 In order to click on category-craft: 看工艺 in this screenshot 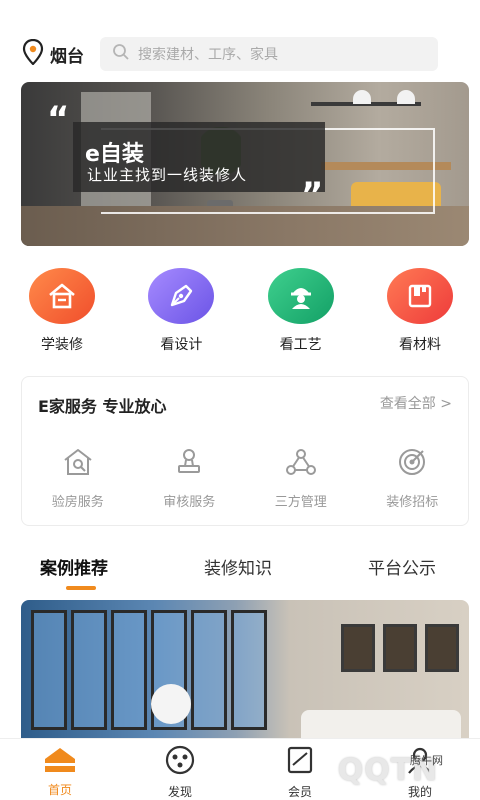, I will do `click(301, 312)`.